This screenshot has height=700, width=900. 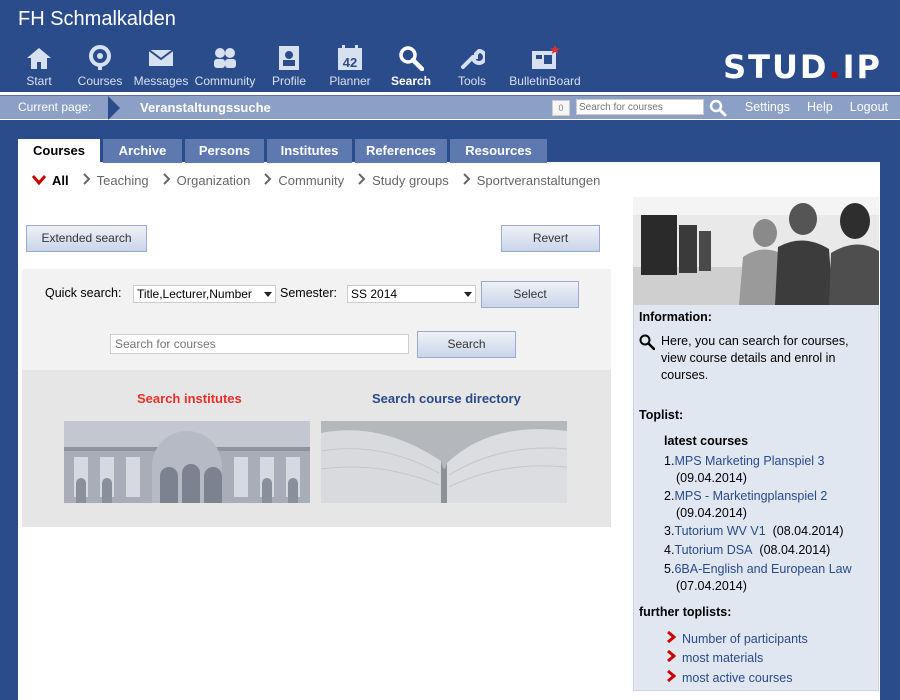 I want to click on subnav-study-groups: Study groups, so click(x=403, y=180).